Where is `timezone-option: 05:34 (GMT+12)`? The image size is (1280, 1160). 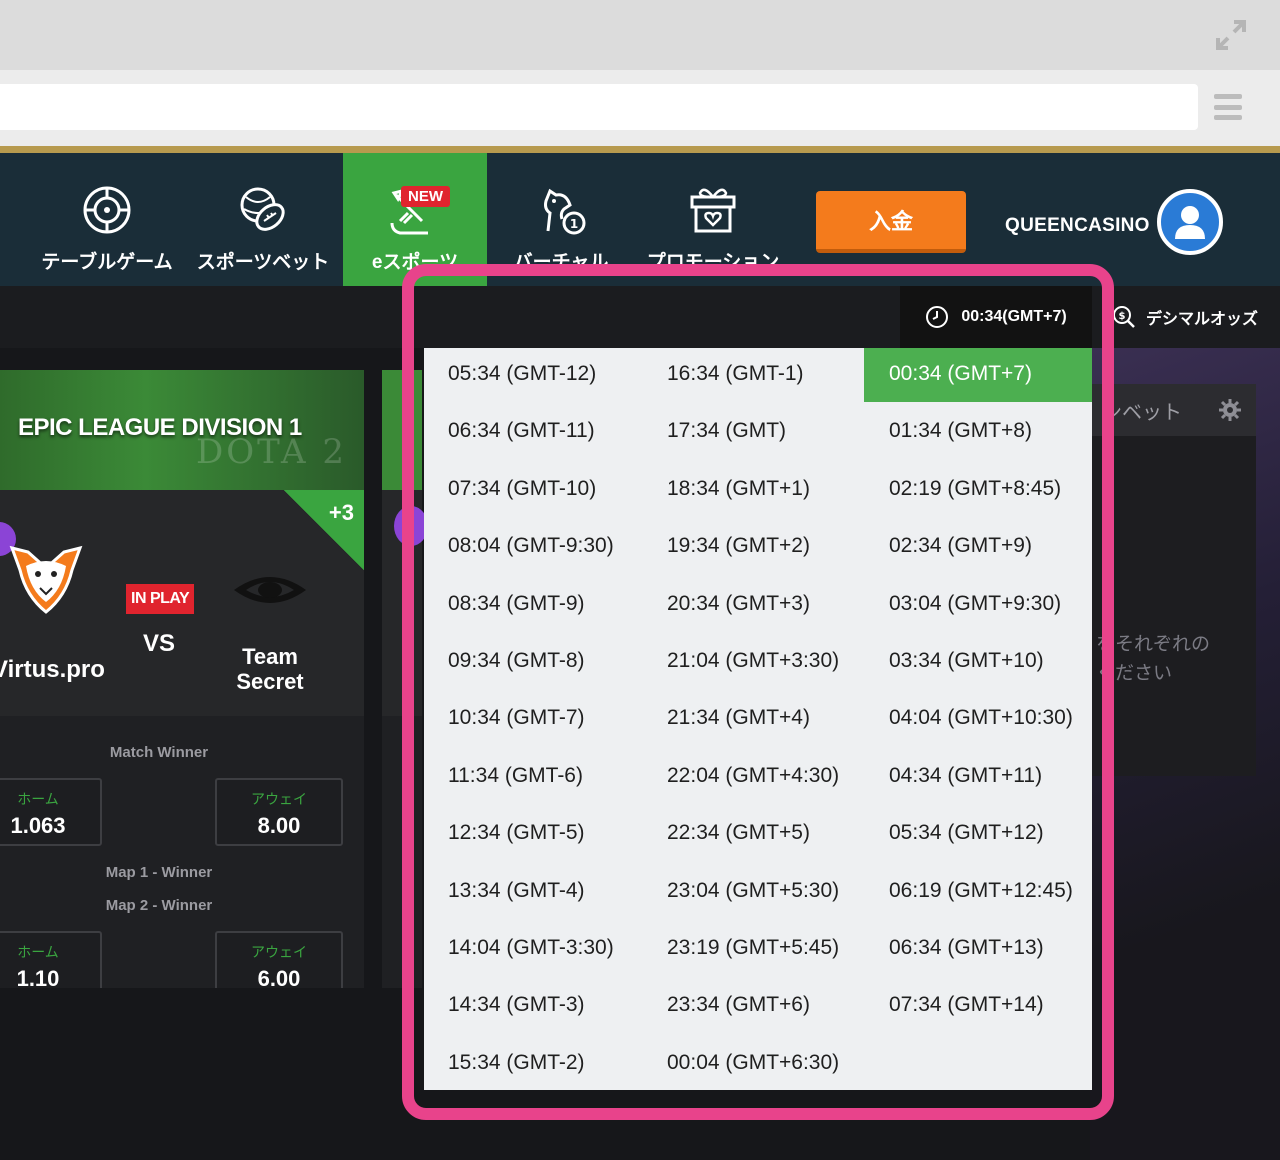
timezone-option: 05:34 (GMT+12) is located at coordinates (966, 833).